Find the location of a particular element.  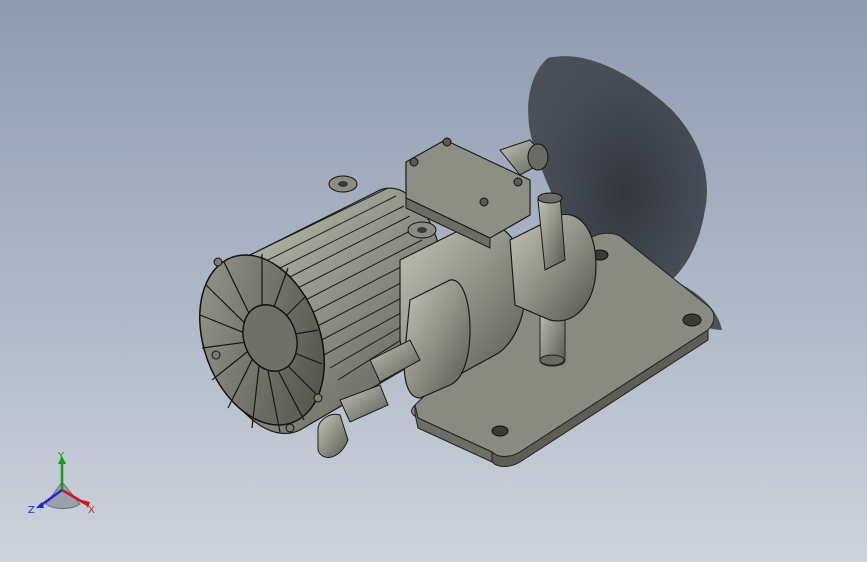

elbow-fitting is located at coordinates (333, 435).